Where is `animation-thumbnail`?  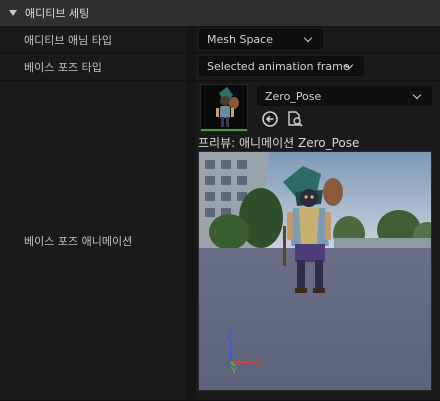
animation-thumbnail is located at coordinates (224, 108).